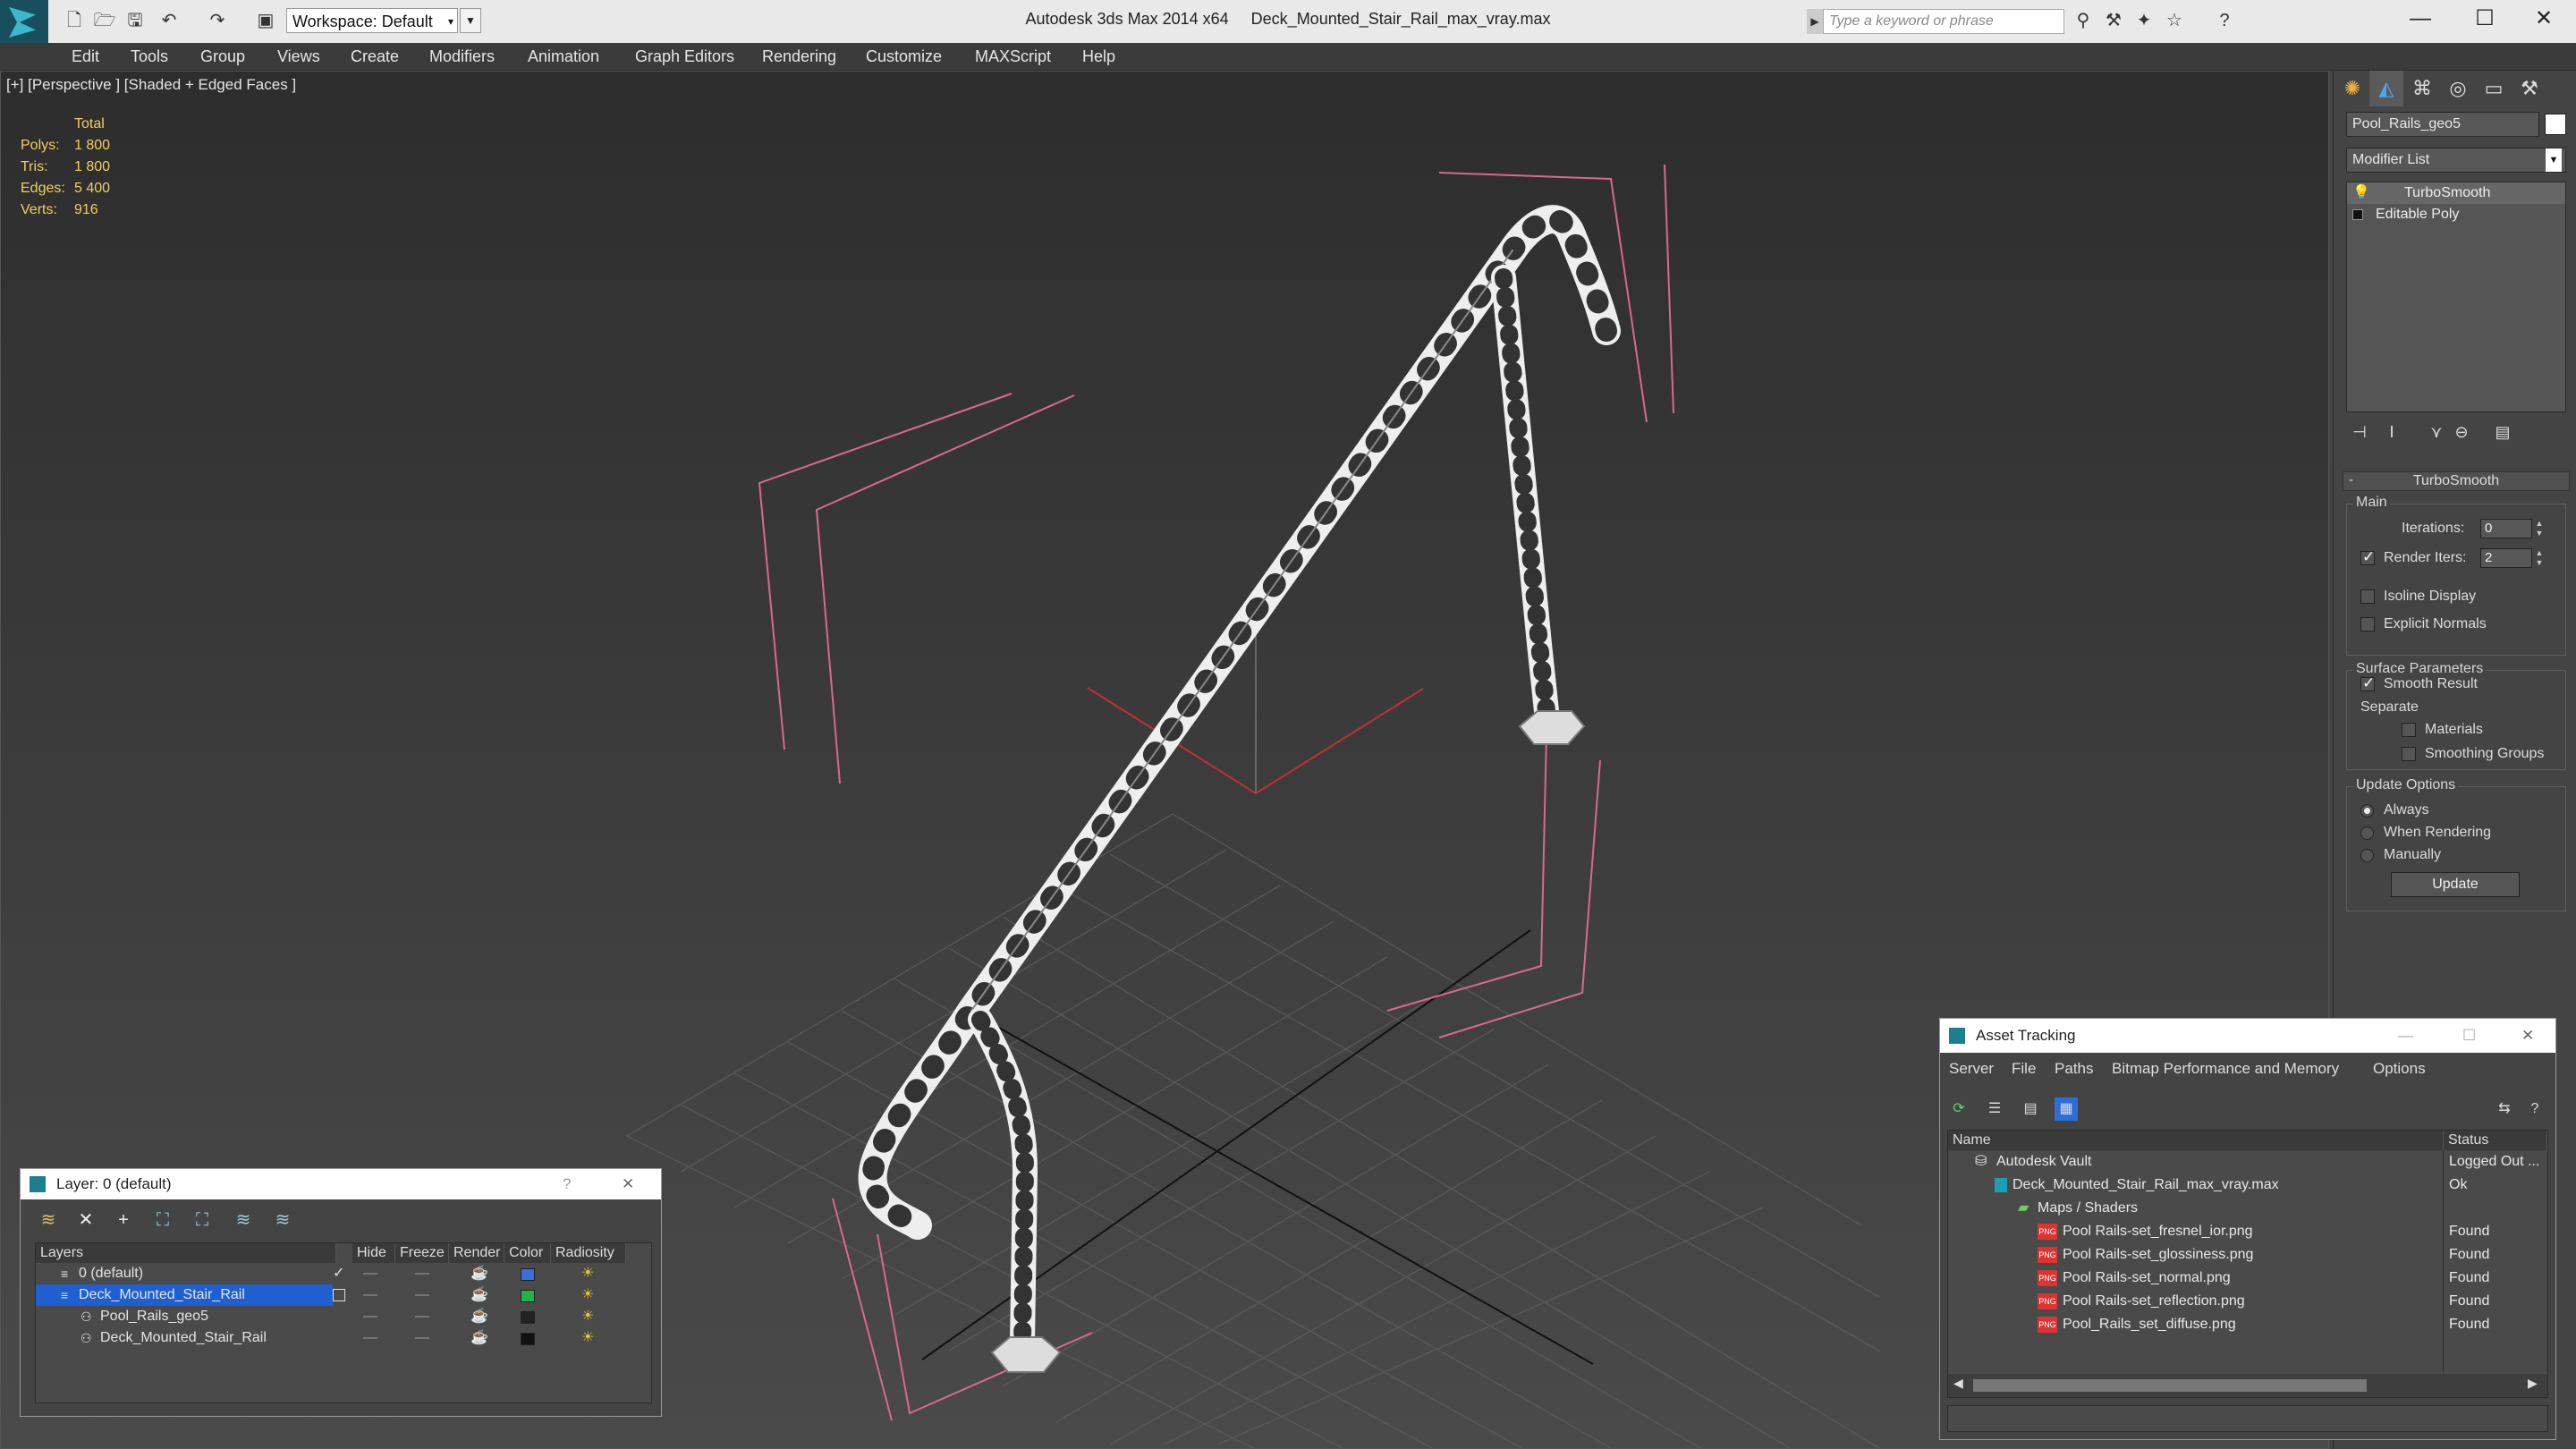 Image resolution: width=2576 pixels, height=1449 pixels. Describe the element at coordinates (2485, 19) in the screenshot. I see `maximize-button: ☐` at that location.